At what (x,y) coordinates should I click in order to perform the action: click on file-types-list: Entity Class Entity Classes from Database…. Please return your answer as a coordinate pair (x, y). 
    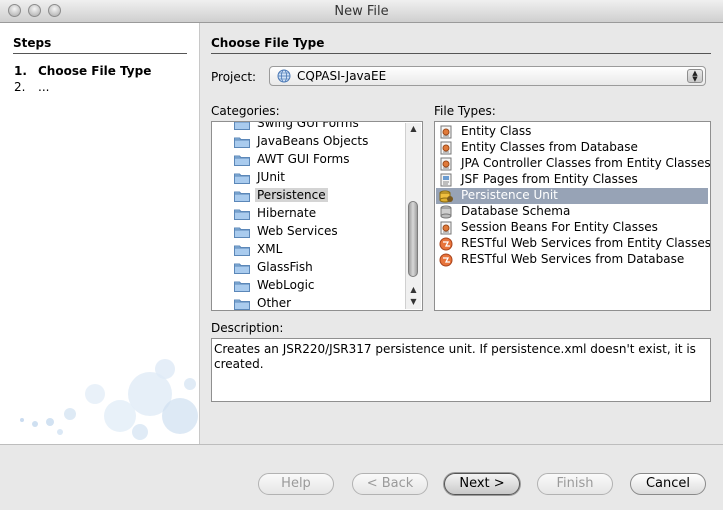
    Looking at the image, I should click on (572, 216).